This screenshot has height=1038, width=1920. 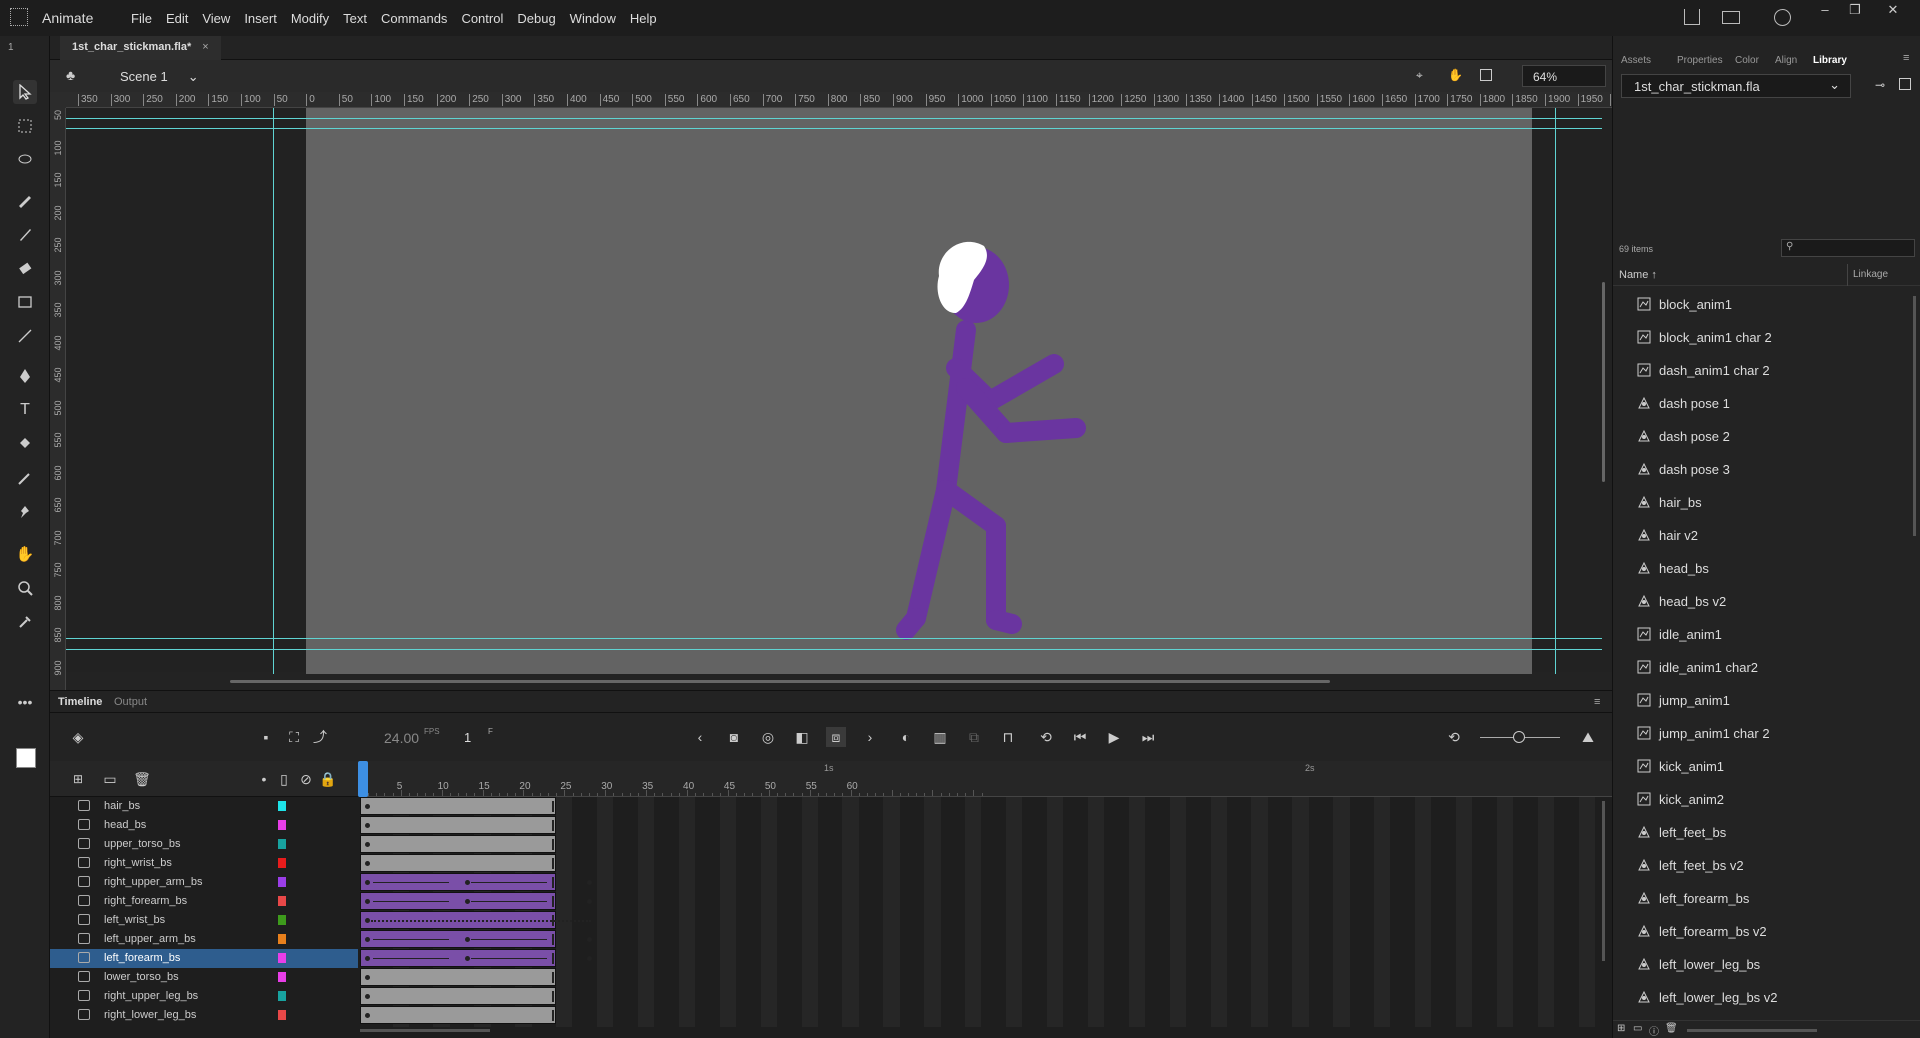 What do you see at coordinates (204, 806) in the screenshot?
I see `layer-row: hair_bs` at bounding box center [204, 806].